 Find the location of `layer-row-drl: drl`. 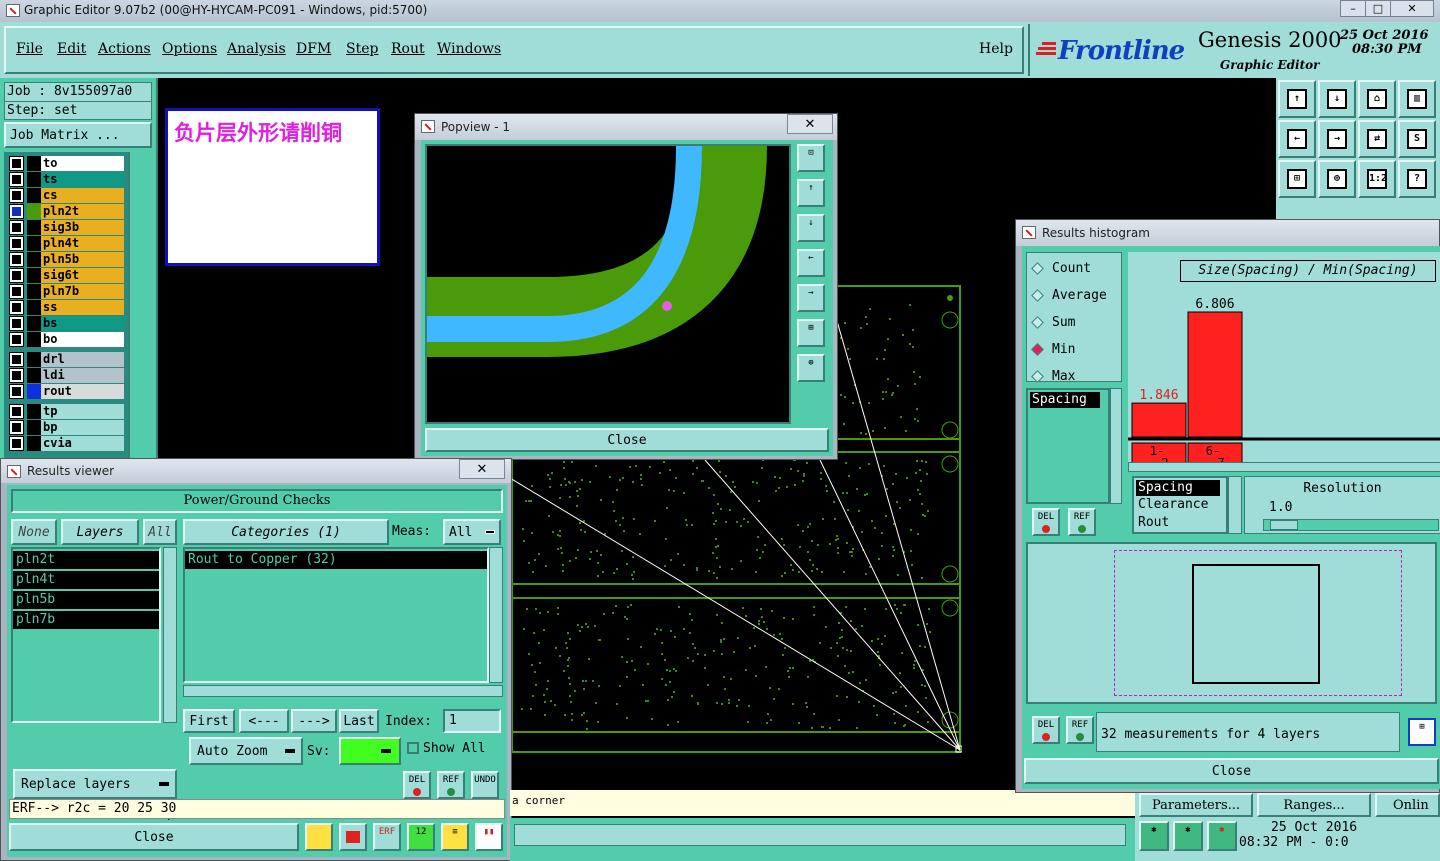

layer-row-drl: drl is located at coordinates (66, 359).